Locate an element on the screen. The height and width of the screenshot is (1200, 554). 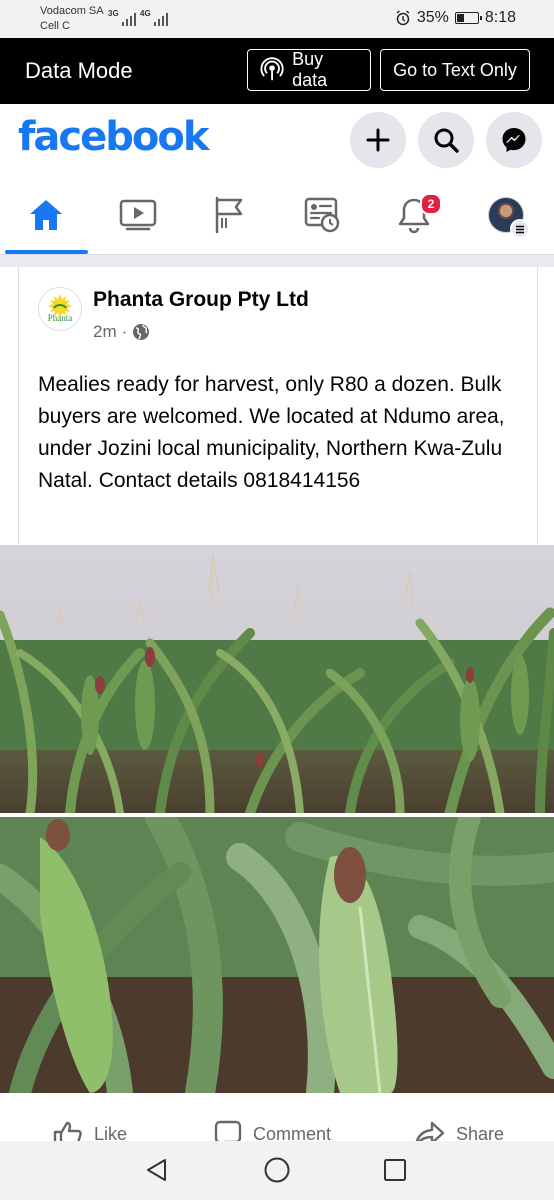
buy-data-button: Buy data is located at coordinates (309, 70).